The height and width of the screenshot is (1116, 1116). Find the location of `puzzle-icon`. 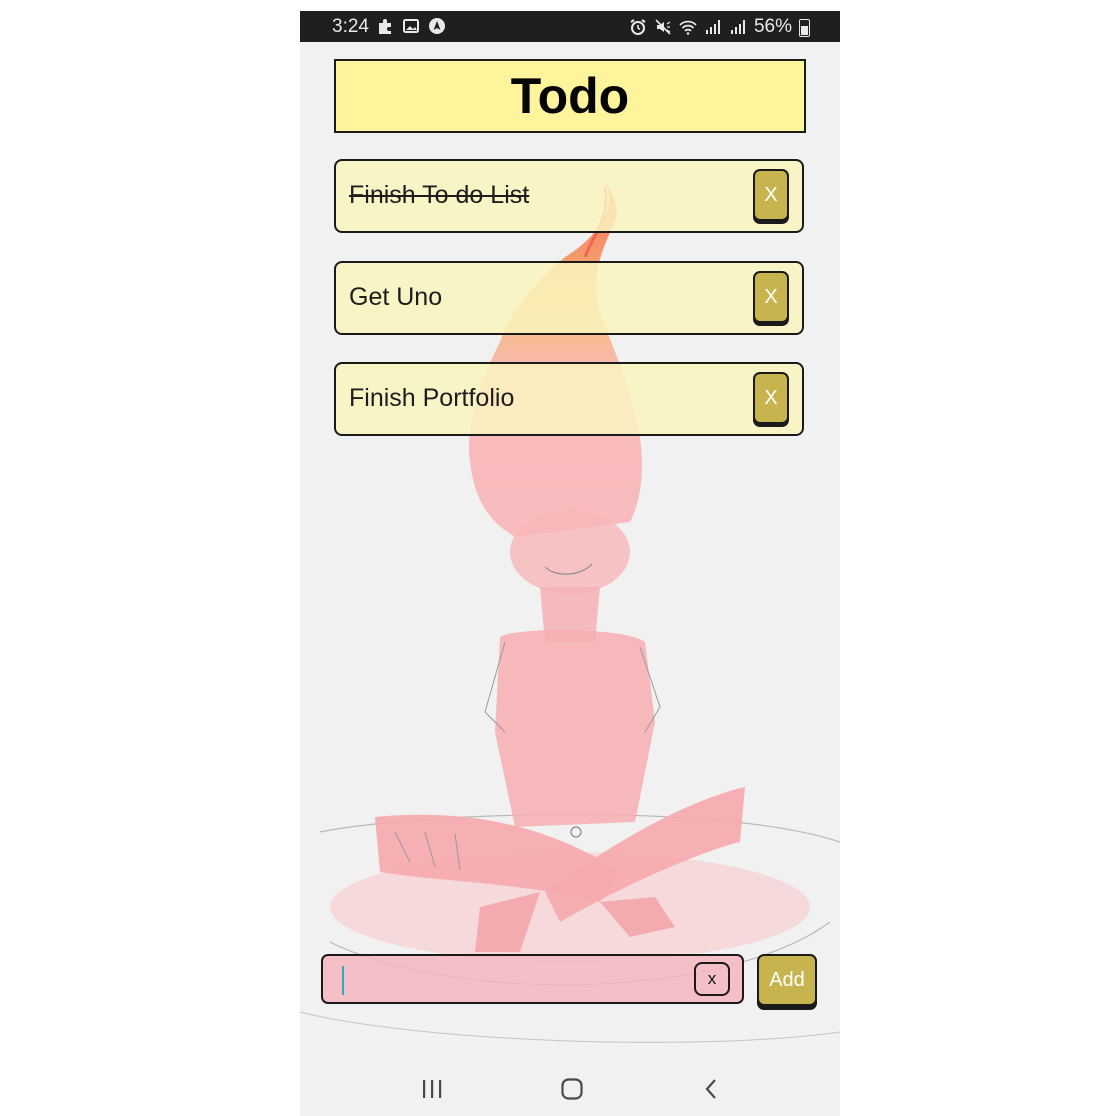

puzzle-icon is located at coordinates (385, 26).